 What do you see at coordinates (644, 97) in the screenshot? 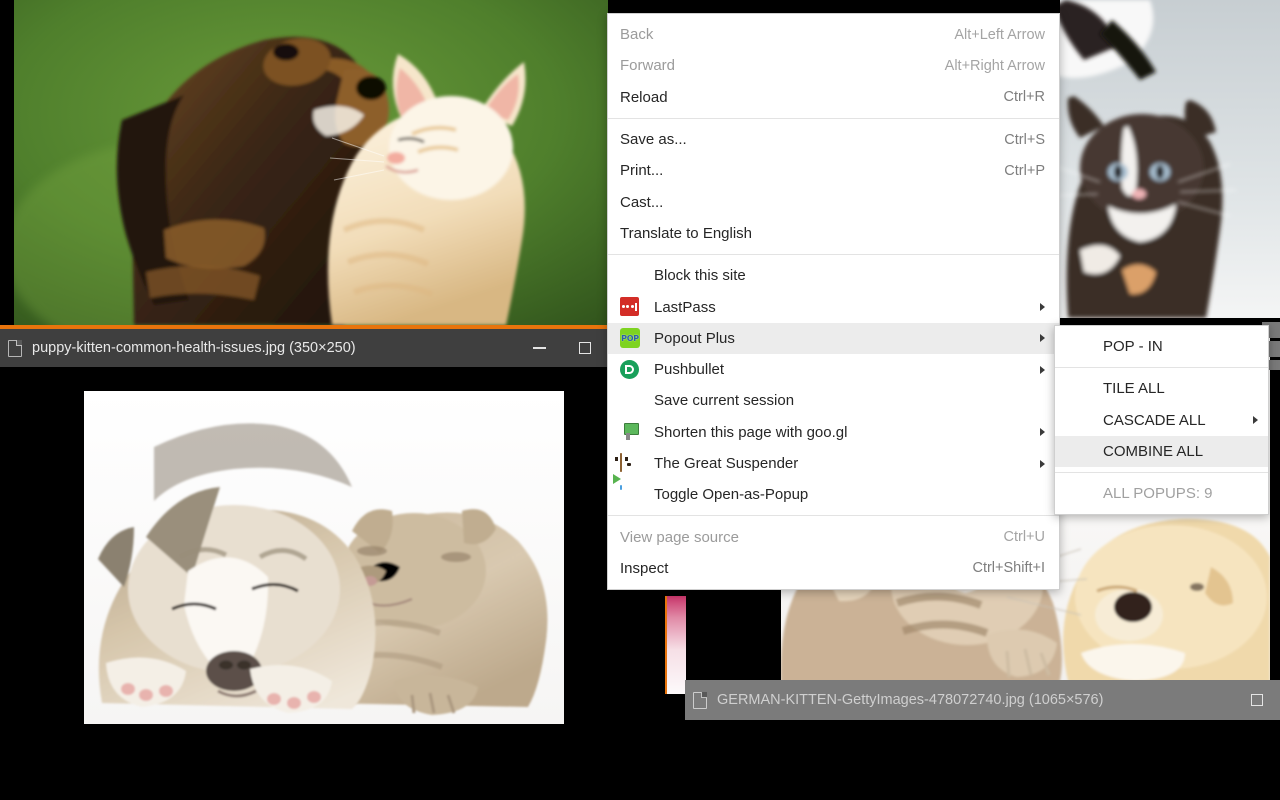
I see `menu-item-label: Reload` at bounding box center [644, 97].